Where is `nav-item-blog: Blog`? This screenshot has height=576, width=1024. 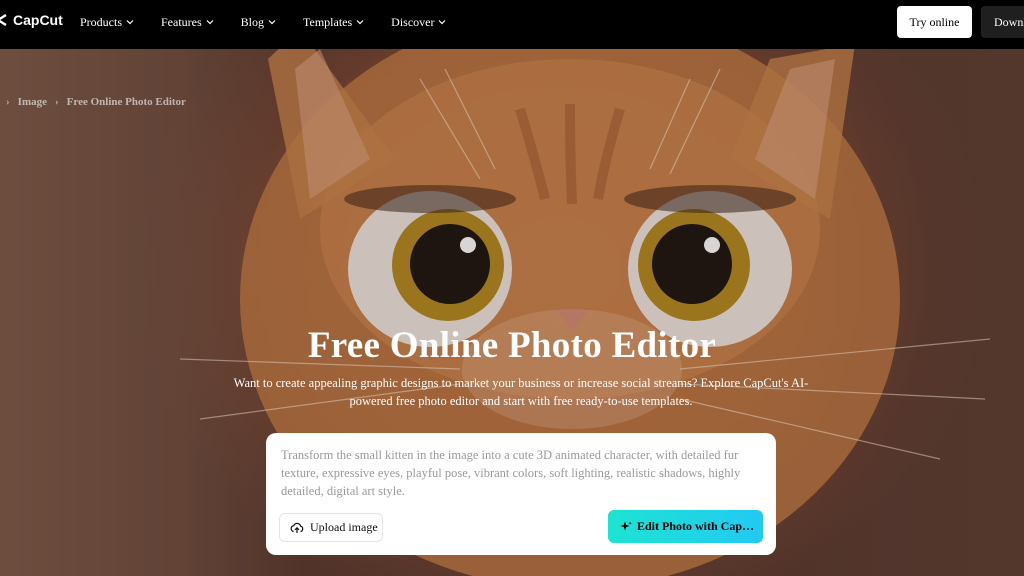 nav-item-blog: Blog is located at coordinates (258, 22).